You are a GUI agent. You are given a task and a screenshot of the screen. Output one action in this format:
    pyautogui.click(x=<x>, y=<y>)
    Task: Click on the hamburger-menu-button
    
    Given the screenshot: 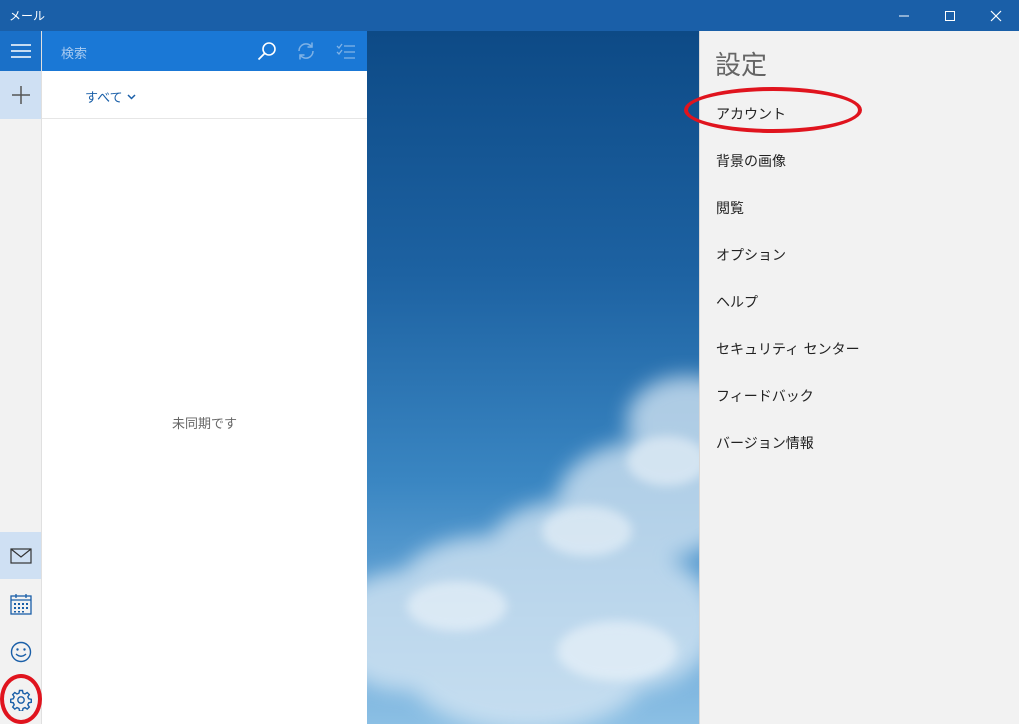 What is the action you would take?
    pyautogui.click(x=20, y=51)
    